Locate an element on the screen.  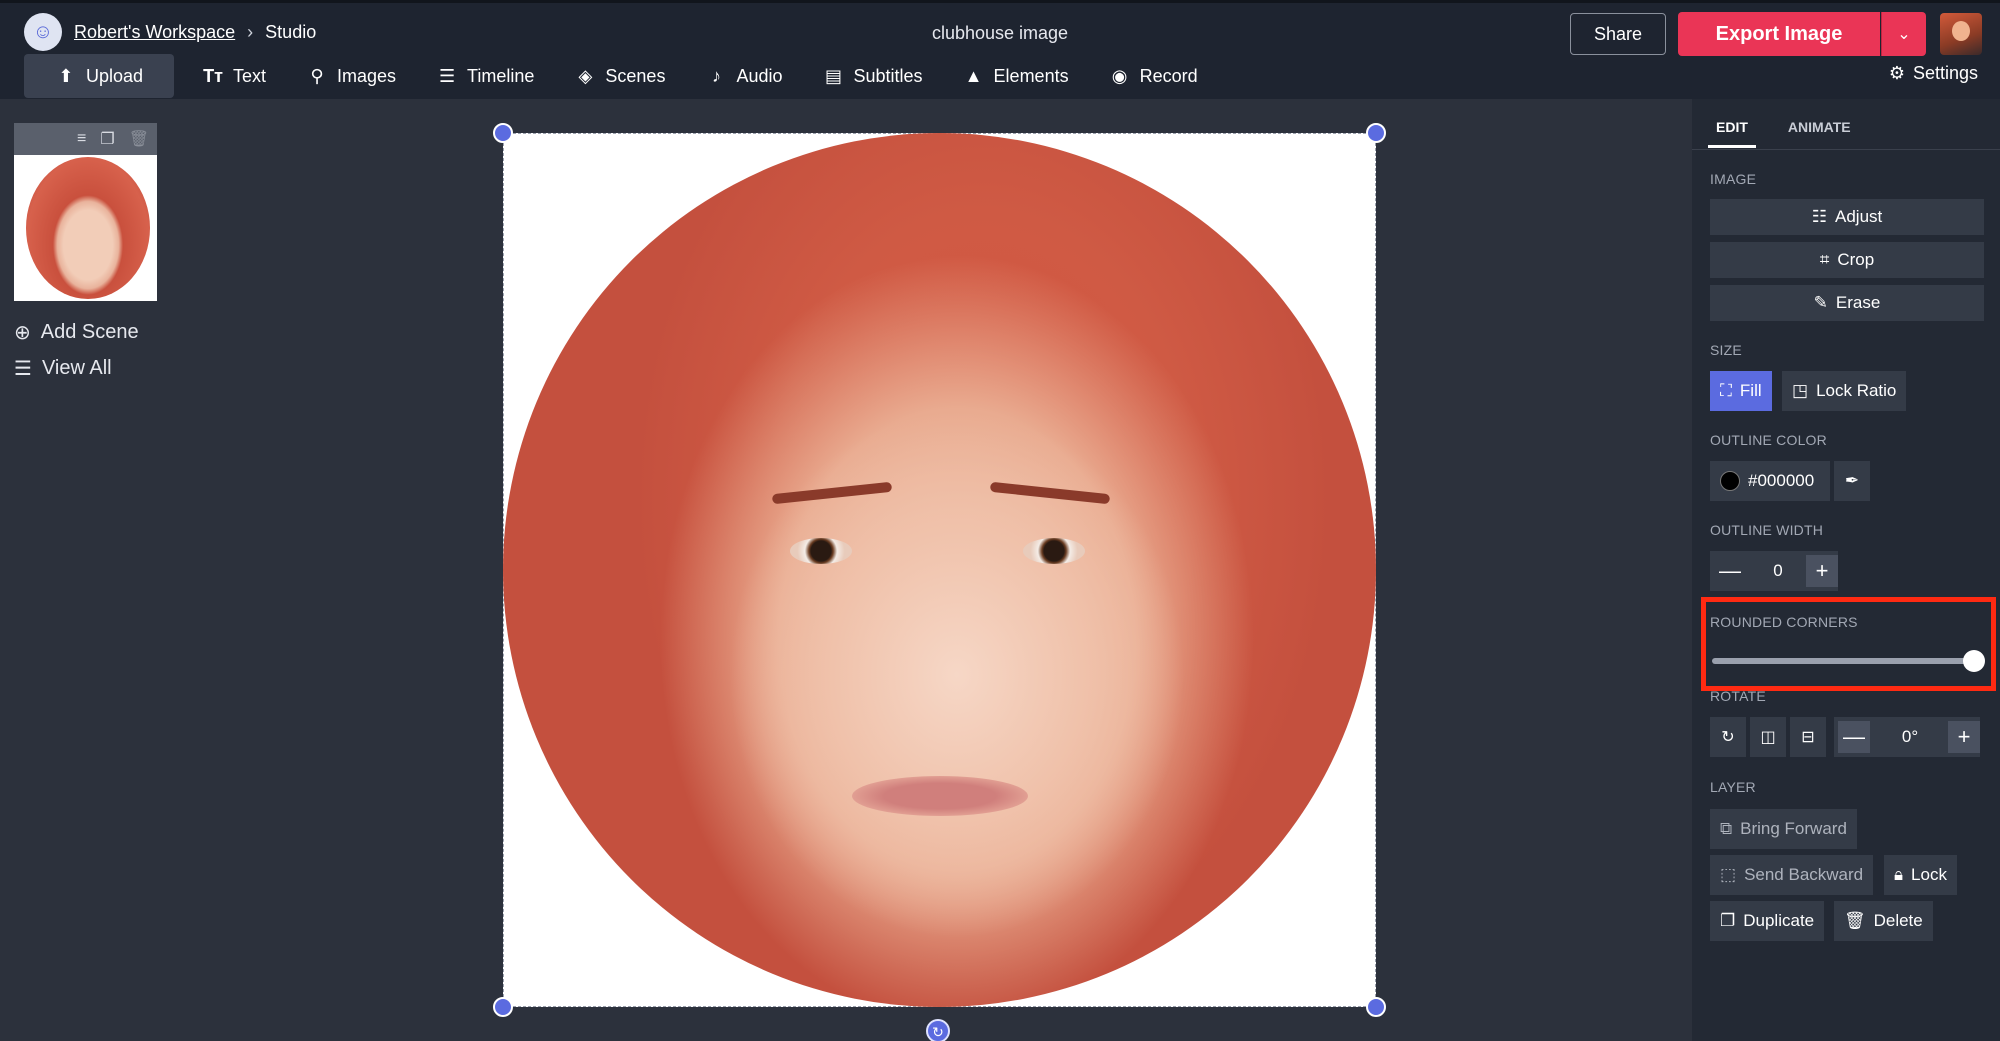
menu-audio: ♪ Audio is located at coordinates (743, 76).